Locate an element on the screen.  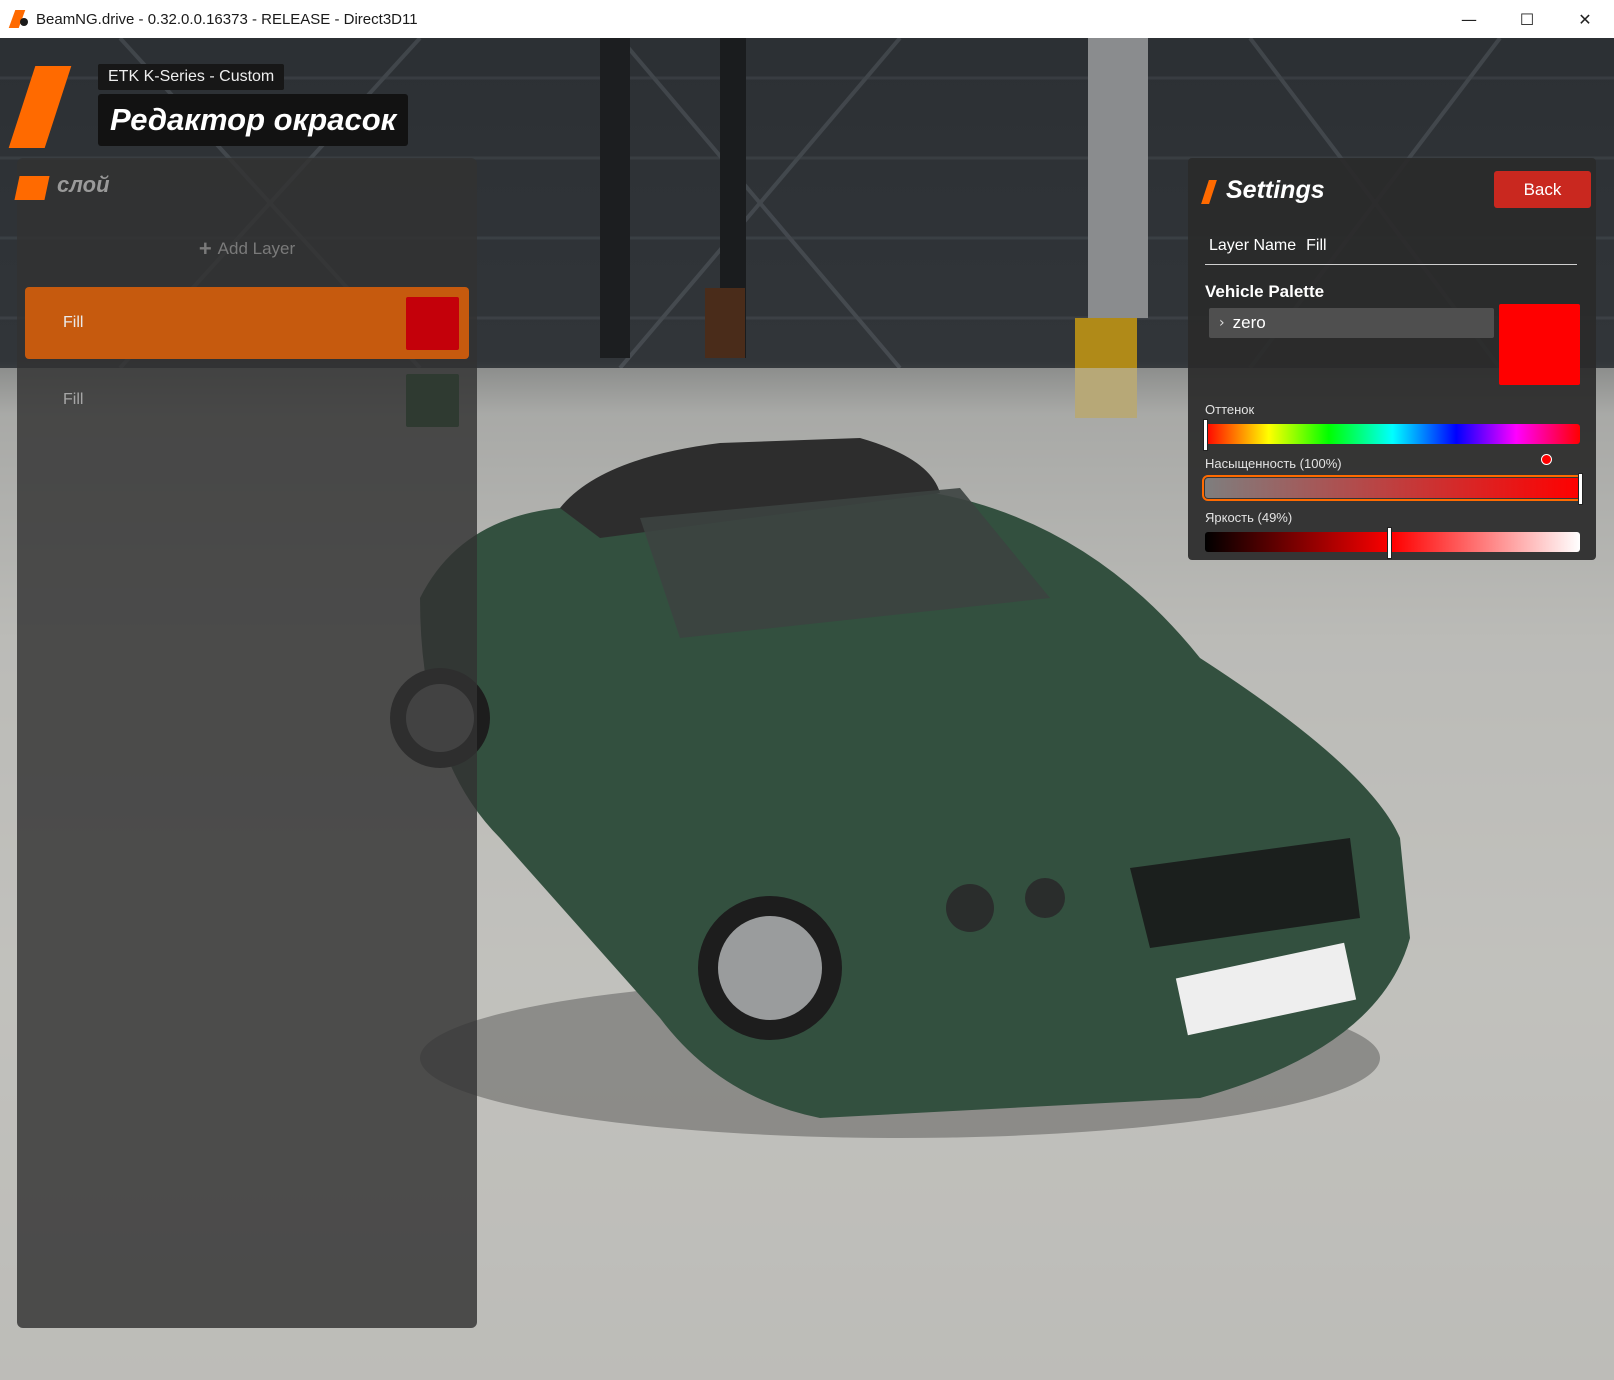
plus-icon: + is located at coordinates (205, 248).